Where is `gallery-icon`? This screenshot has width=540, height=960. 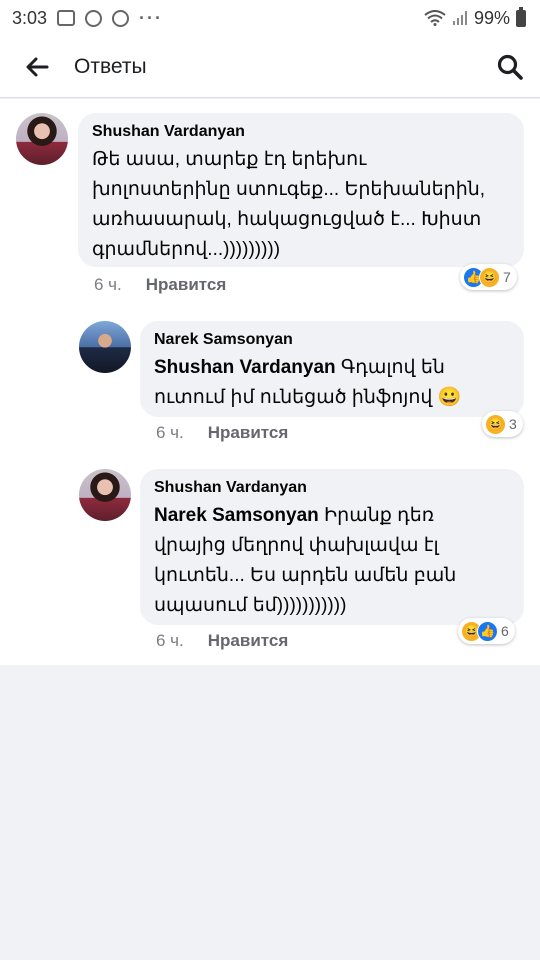
gallery-icon is located at coordinates (66, 18).